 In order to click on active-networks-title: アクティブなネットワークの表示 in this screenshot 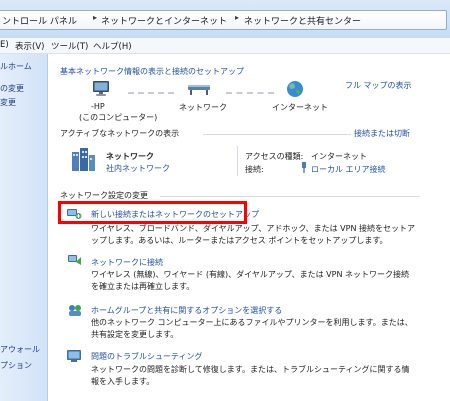, I will do `click(120, 133)`.